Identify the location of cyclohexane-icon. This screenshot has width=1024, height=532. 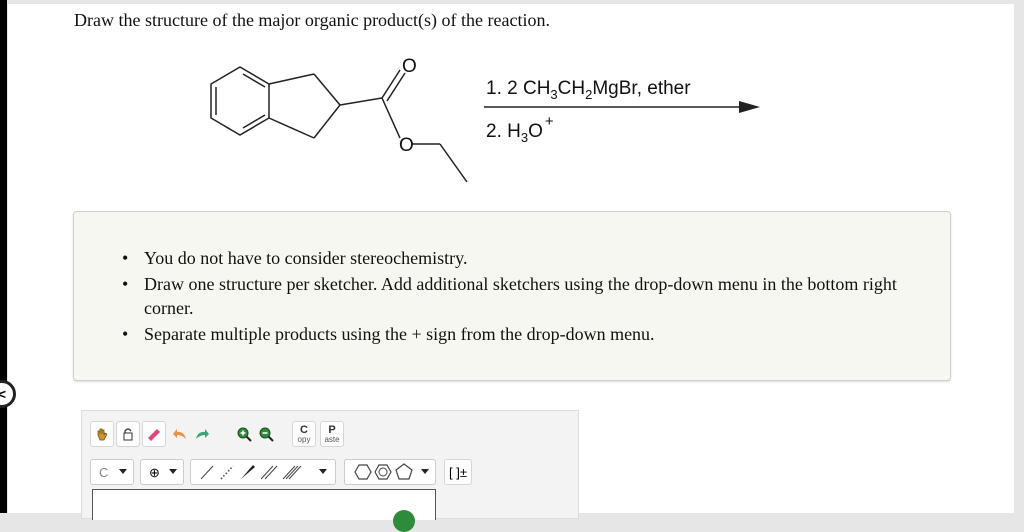
(363, 472).